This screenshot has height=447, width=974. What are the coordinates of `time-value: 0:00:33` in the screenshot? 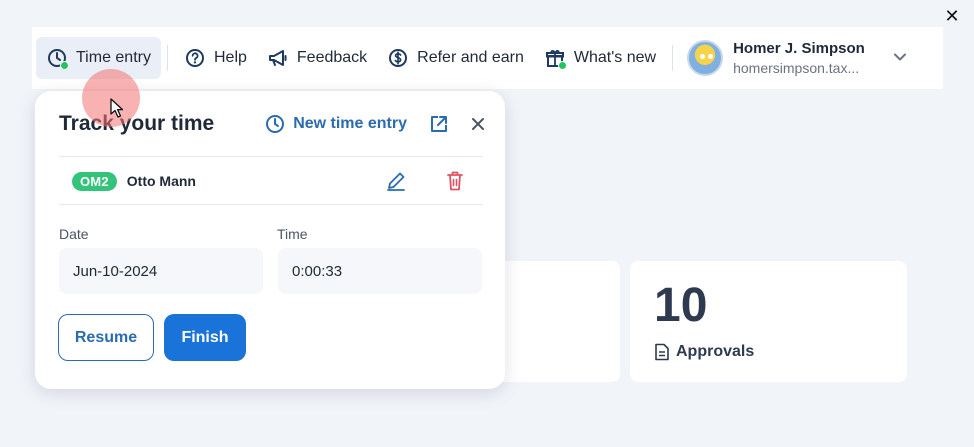 It's located at (317, 271).